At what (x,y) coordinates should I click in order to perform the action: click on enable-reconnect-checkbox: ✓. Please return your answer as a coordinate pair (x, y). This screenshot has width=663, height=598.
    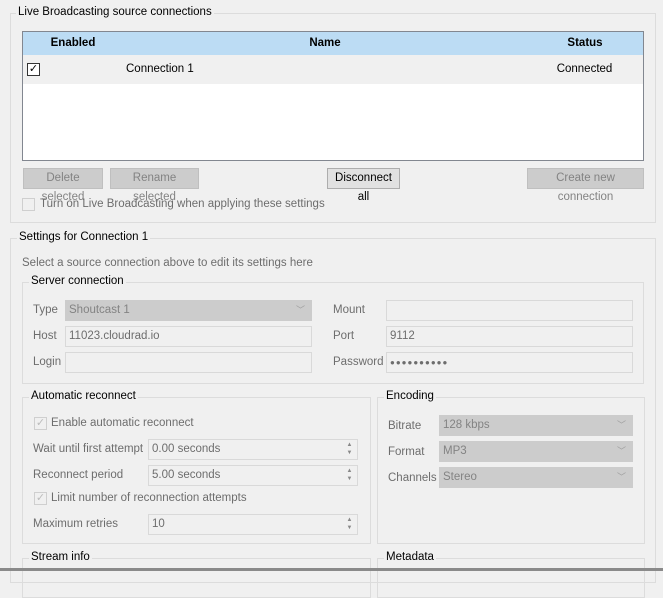
    Looking at the image, I should click on (40, 423).